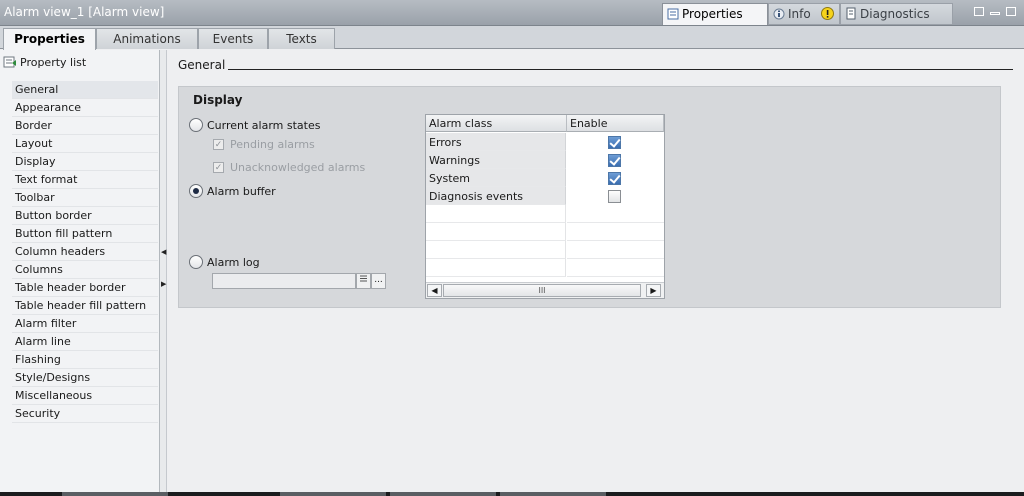 The image size is (1024, 496). I want to click on property-list-header: Property list, so click(44, 63).